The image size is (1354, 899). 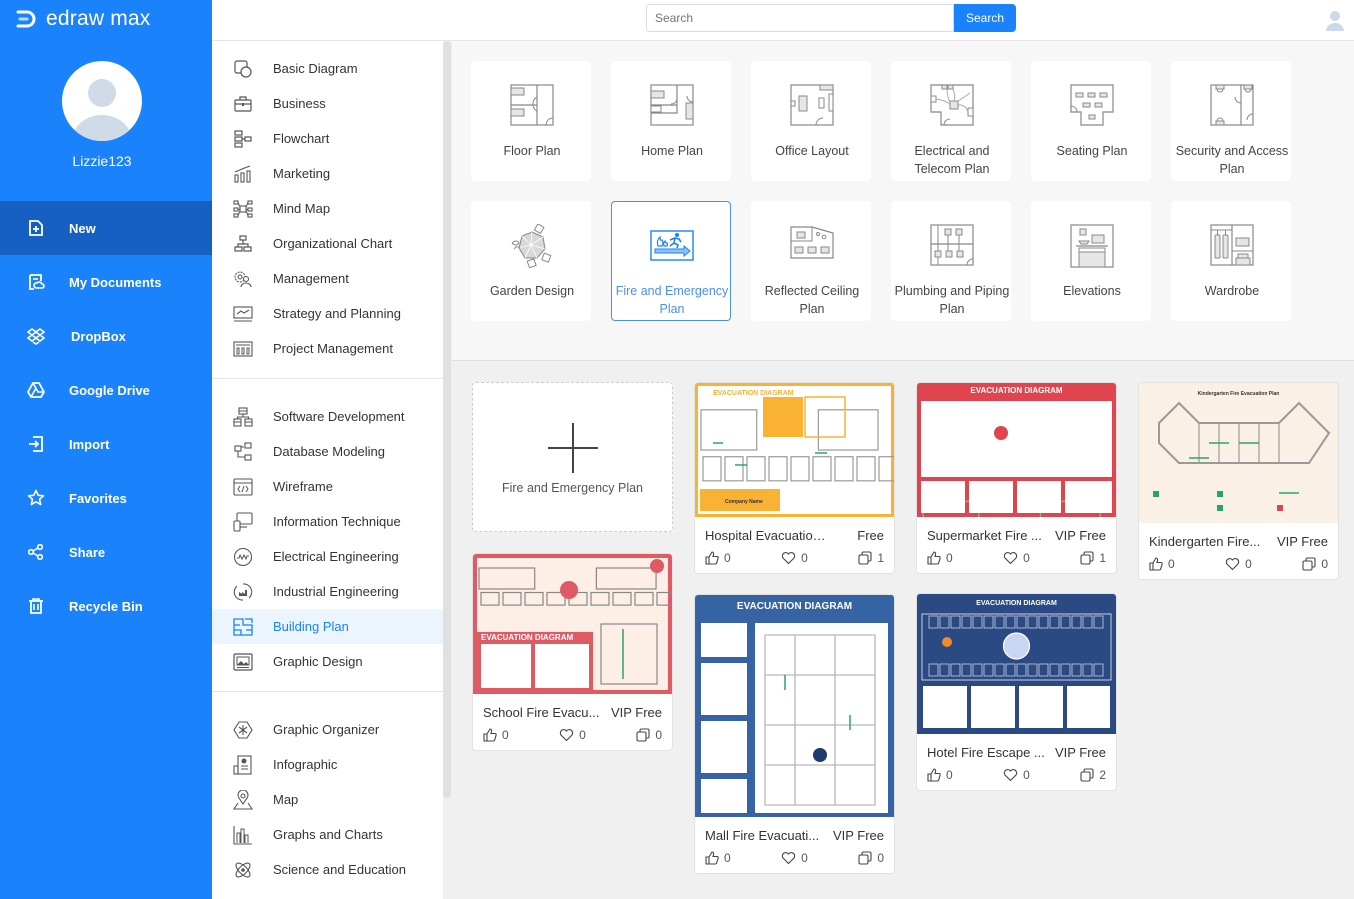 What do you see at coordinates (331, 68) in the screenshot?
I see `category-basic-diagram: Basic Diagram` at bounding box center [331, 68].